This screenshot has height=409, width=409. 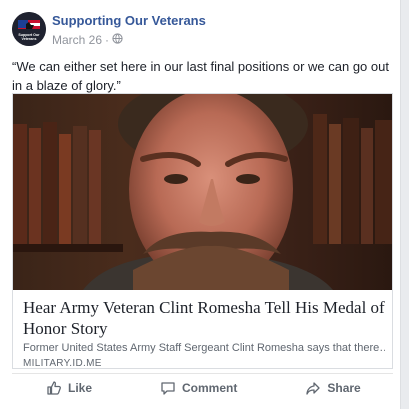 I want to click on page-avatar: Support Our Veterans, so click(x=29, y=29).